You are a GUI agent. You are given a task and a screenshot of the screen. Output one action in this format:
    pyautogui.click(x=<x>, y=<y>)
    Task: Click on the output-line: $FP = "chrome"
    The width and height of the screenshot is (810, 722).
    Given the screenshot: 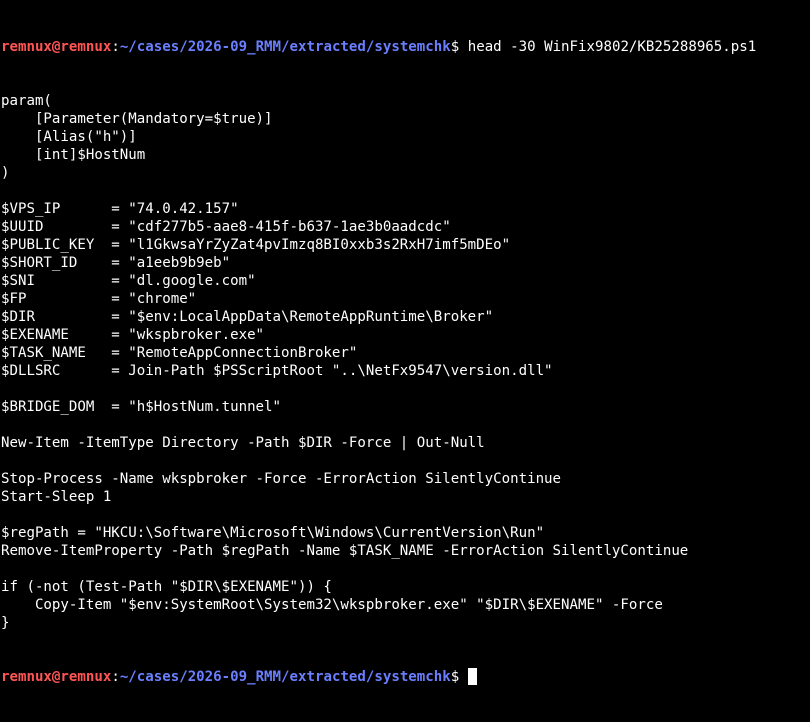 What is the action you would take?
    pyautogui.click(x=99, y=299)
    